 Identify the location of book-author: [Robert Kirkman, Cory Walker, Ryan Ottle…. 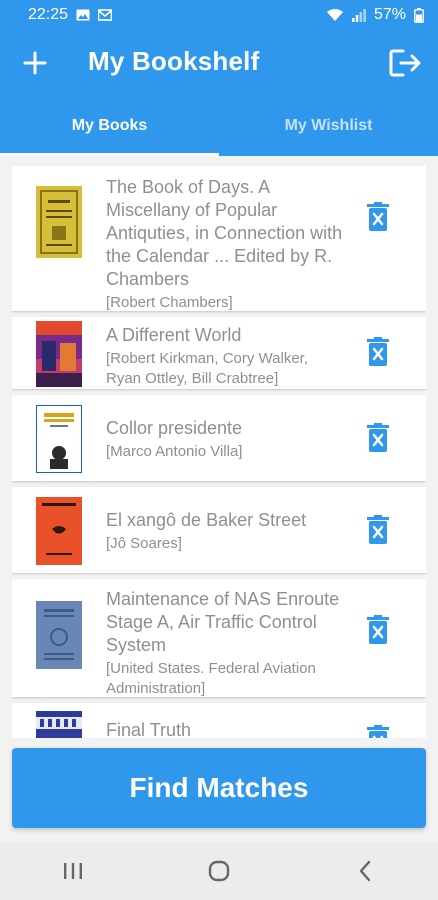
(207, 368).